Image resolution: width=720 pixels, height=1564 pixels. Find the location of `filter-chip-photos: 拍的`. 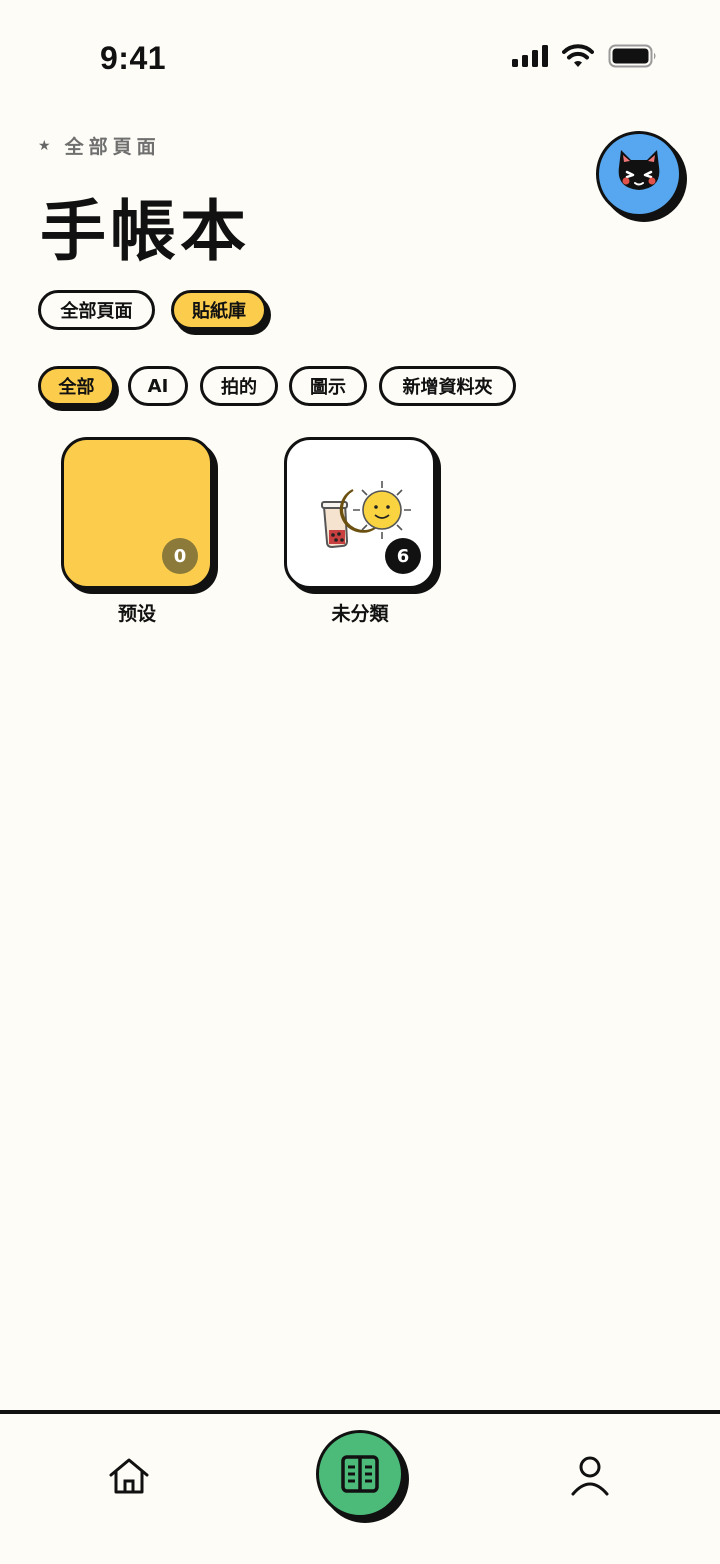

filter-chip-photos: 拍的 is located at coordinates (239, 386).